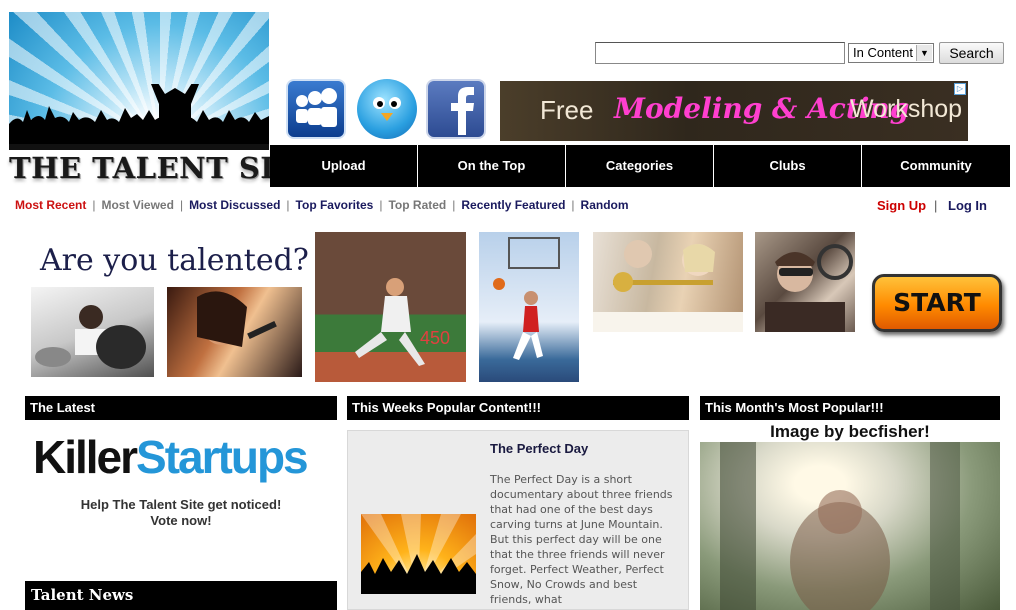 The height and width of the screenshot is (610, 1016). I want to click on ad-workshop-text: Workshop, so click(906, 109).